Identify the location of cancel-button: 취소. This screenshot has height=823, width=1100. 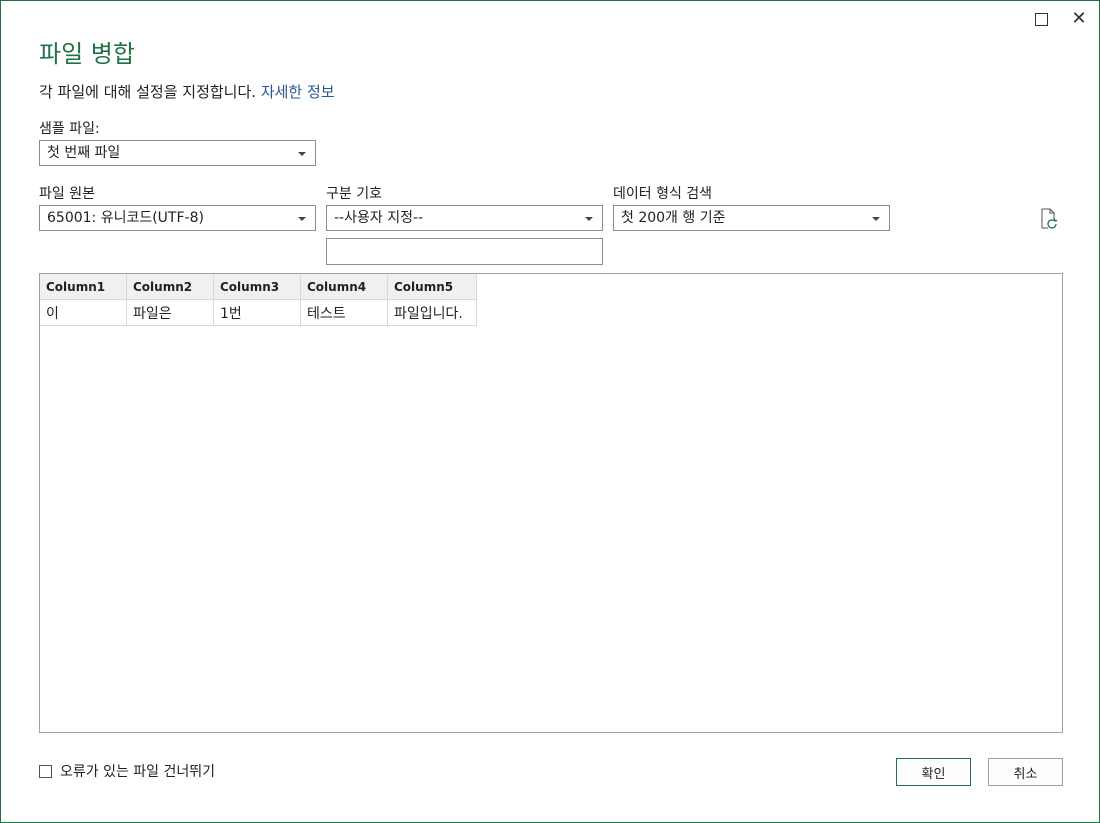
(1025, 772).